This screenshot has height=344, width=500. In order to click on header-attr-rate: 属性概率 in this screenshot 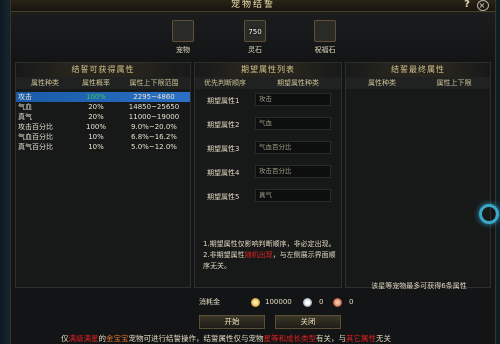, I will do `click(96, 83)`.